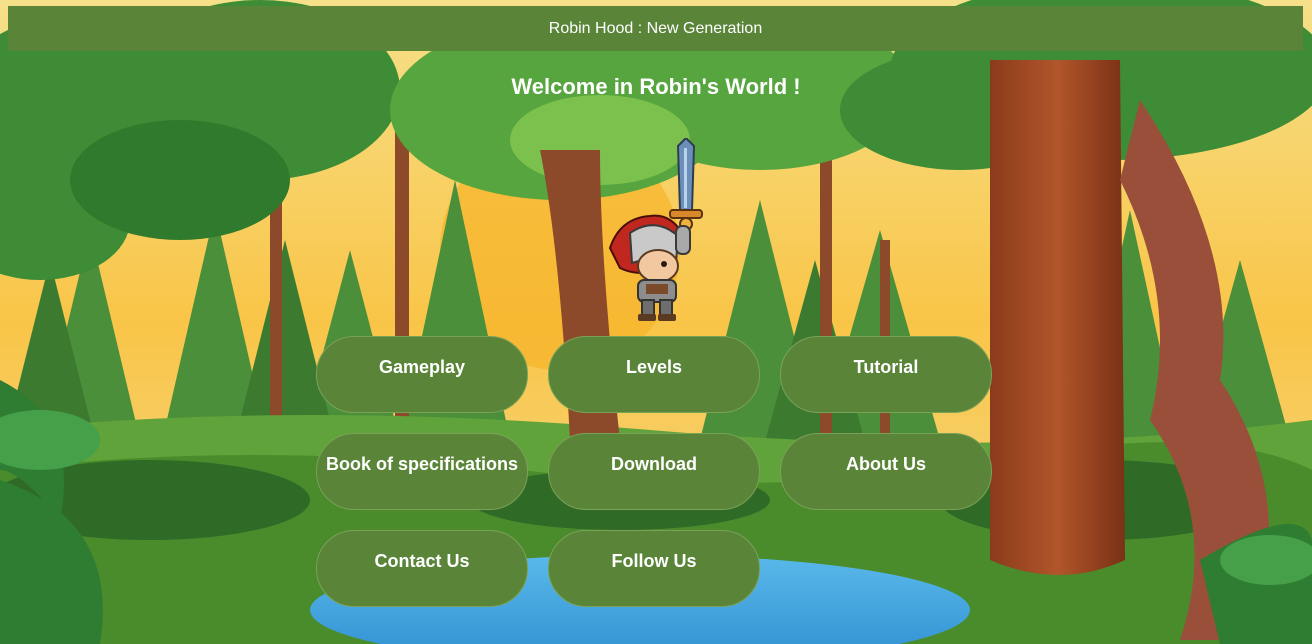 The image size is (1312, 644). I want to click on download-button: Download, so click(654, 471).